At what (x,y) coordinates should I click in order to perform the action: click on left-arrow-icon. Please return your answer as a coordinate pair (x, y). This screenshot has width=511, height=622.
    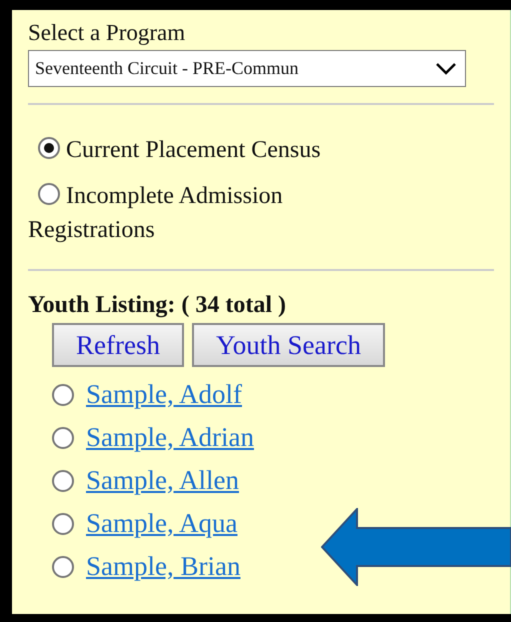
    Looking at the image, I should click on (416, 547).